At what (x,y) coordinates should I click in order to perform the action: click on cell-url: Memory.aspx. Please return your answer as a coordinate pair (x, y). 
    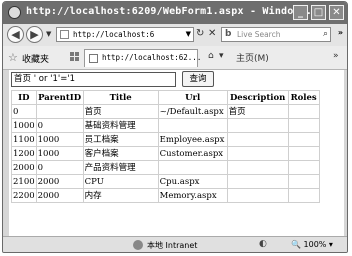
    Looking at the image, I should click on (192, 195).